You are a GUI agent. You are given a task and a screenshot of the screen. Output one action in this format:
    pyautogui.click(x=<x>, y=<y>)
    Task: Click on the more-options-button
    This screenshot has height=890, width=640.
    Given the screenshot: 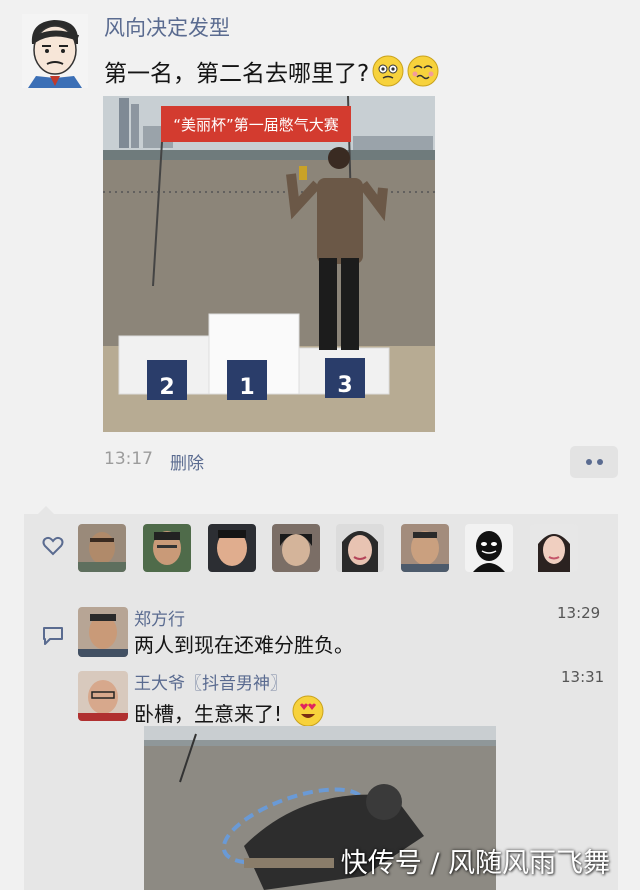 What is the action you would take?
    pyautogui.click(x=594, y=462)
    